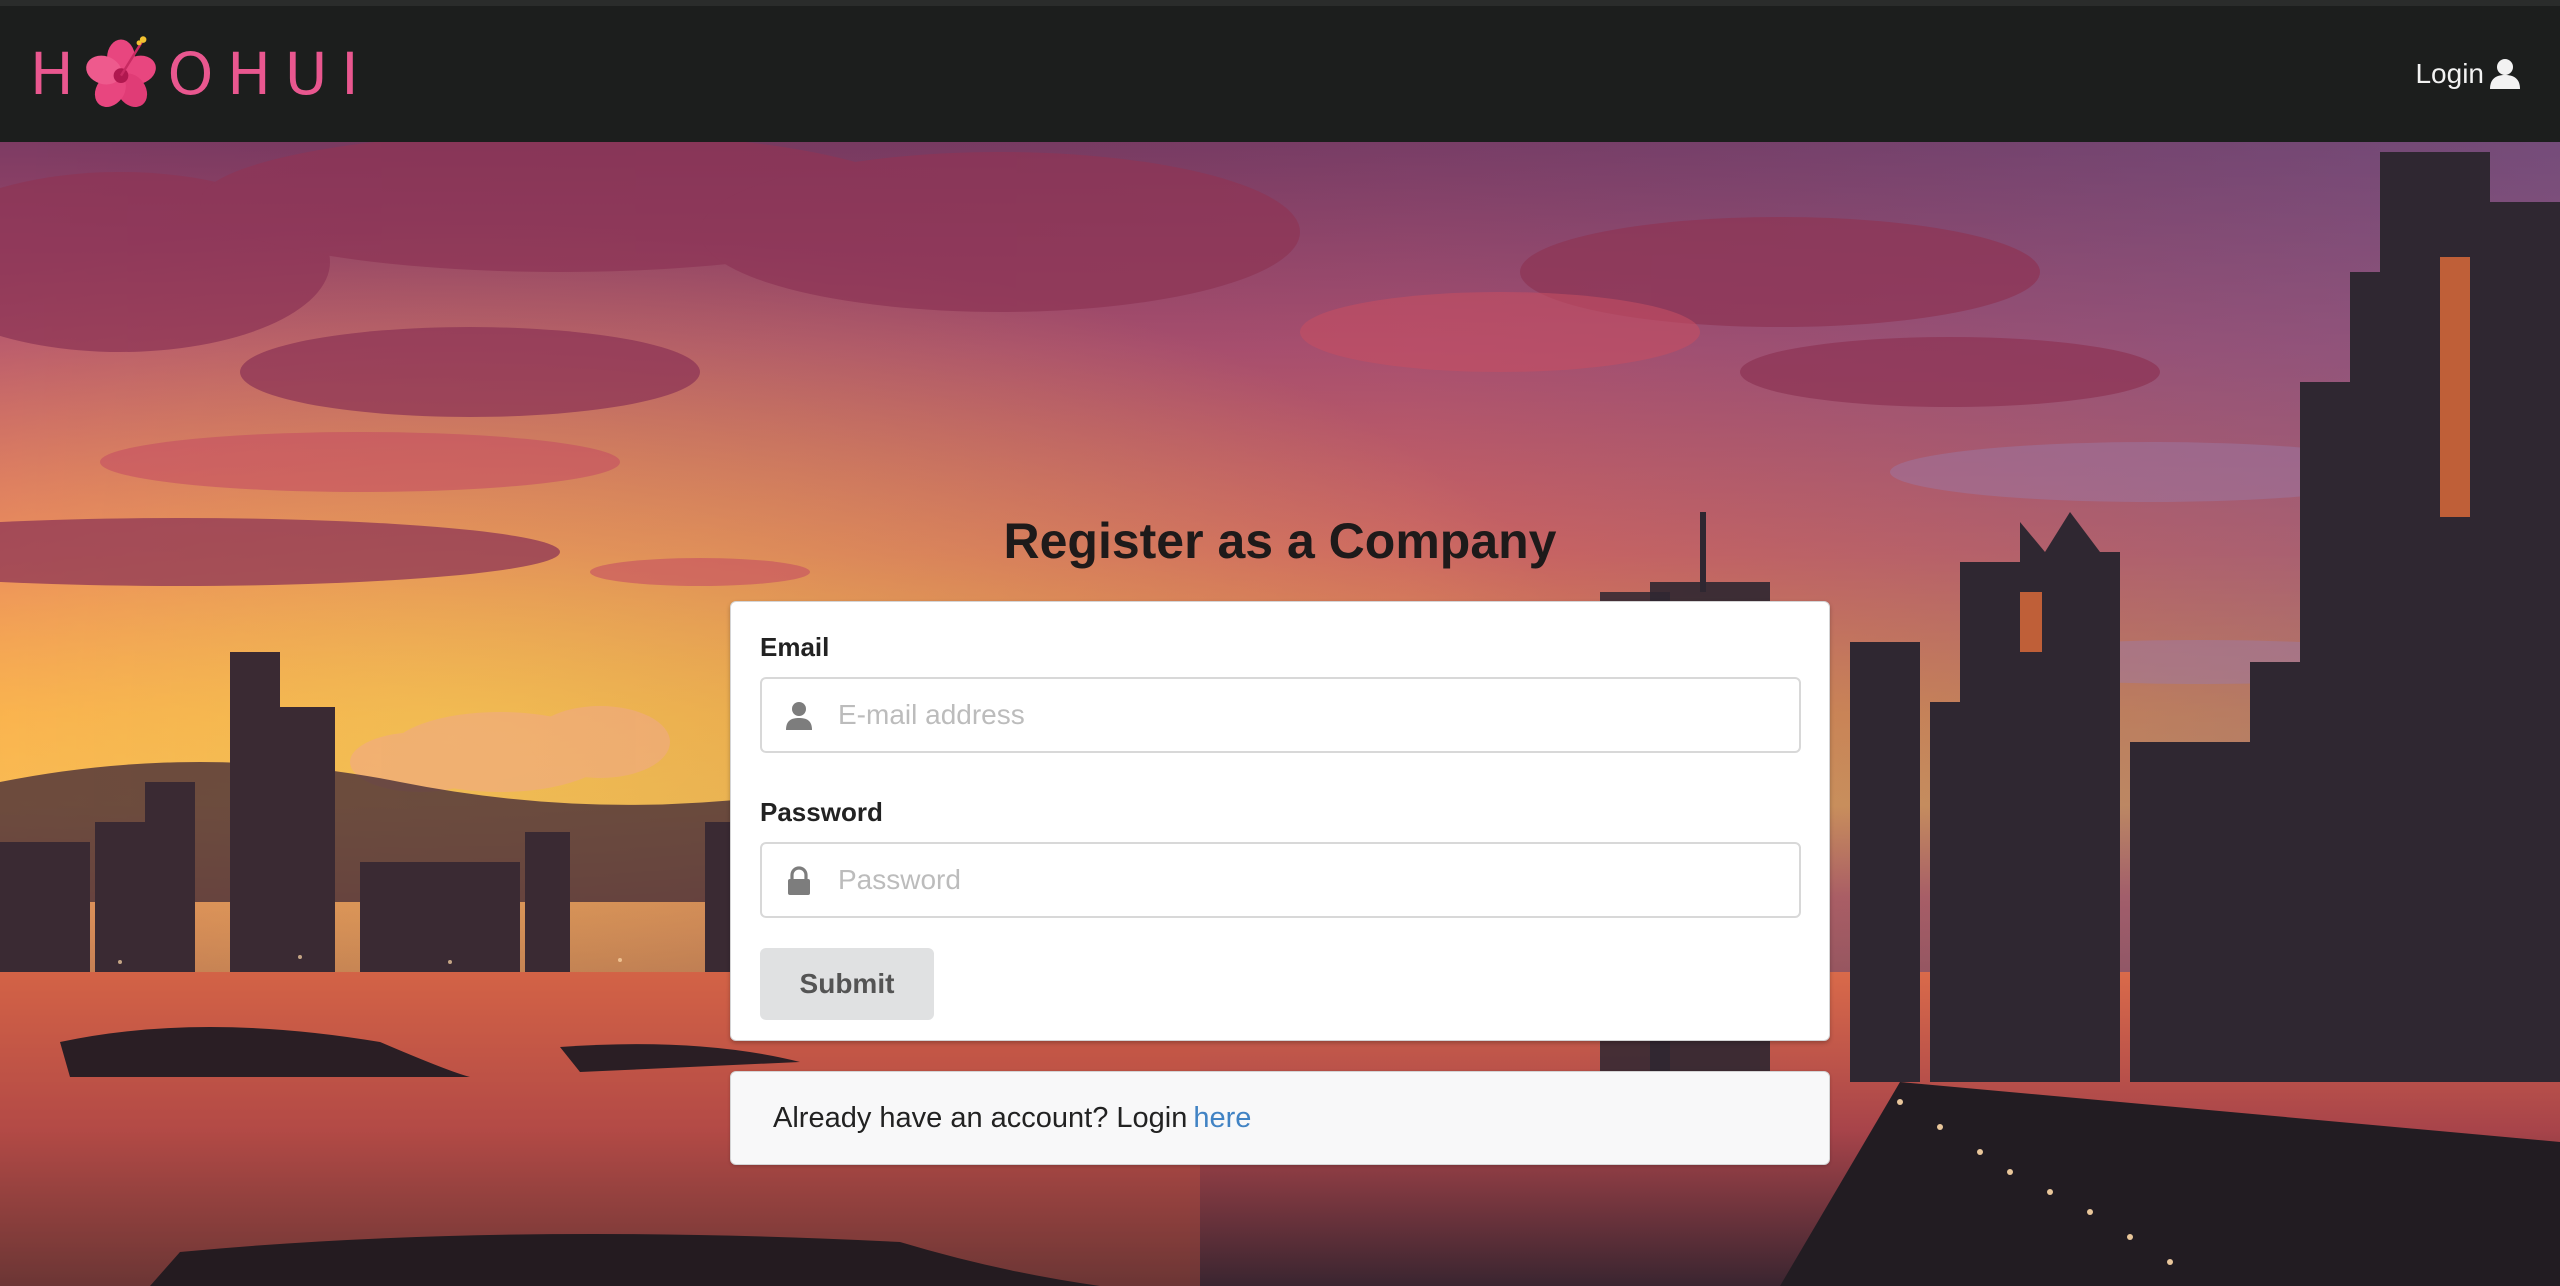 The height and width of the screenshot is (1286, 2560). I want to click on login-message-text: Already have an account? Login, so click(980, 1117).